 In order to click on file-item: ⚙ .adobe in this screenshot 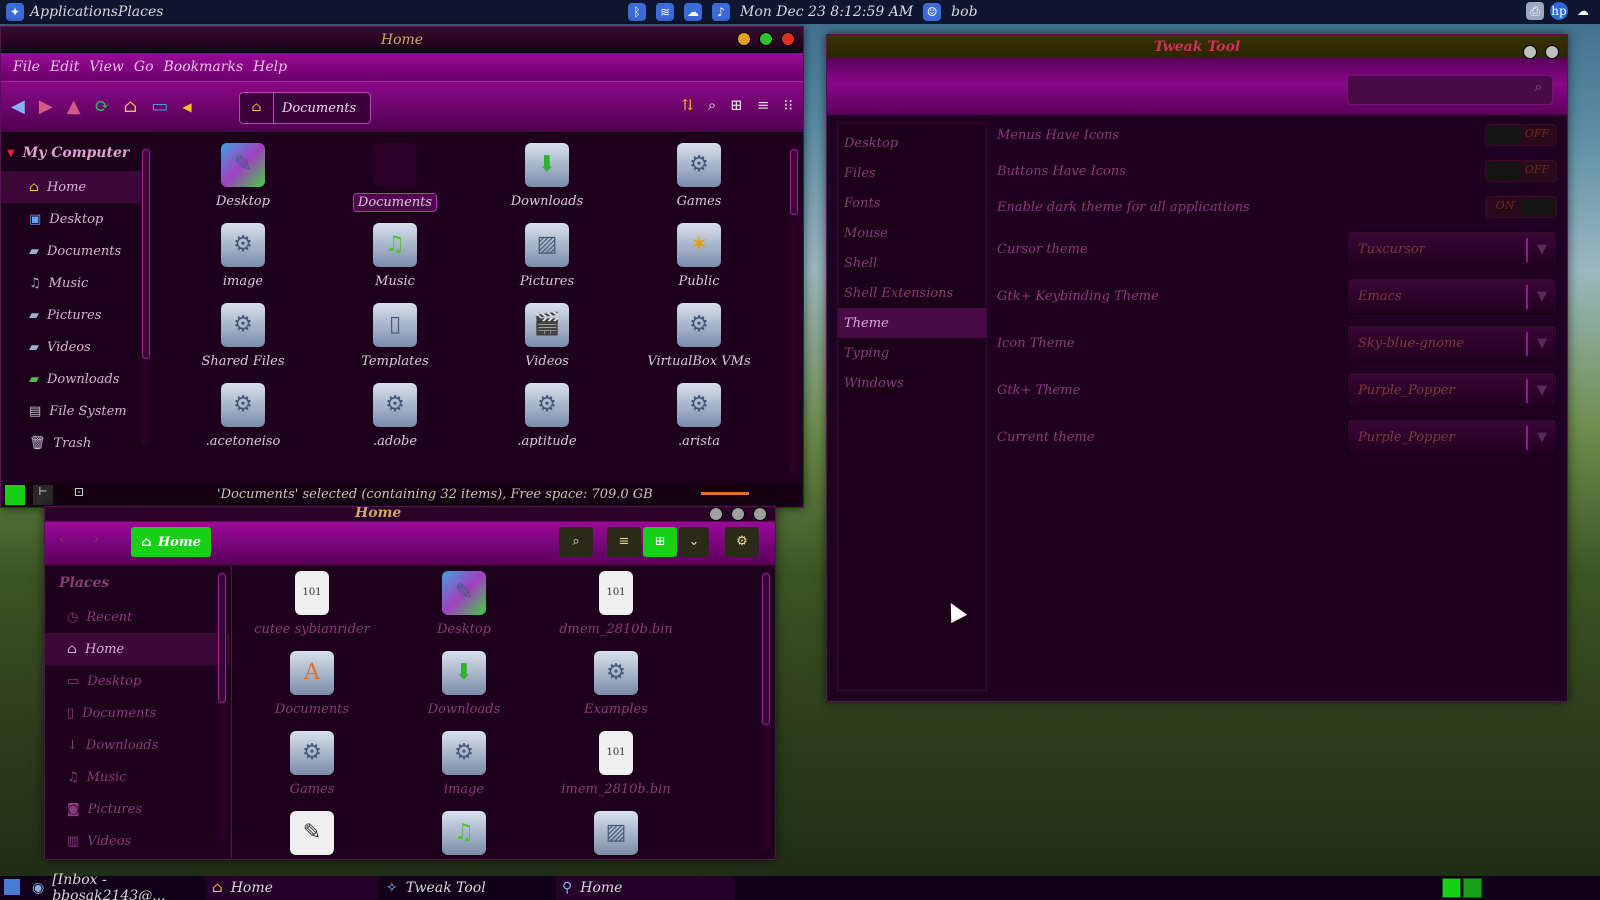, I will do `click(395, 416)`.